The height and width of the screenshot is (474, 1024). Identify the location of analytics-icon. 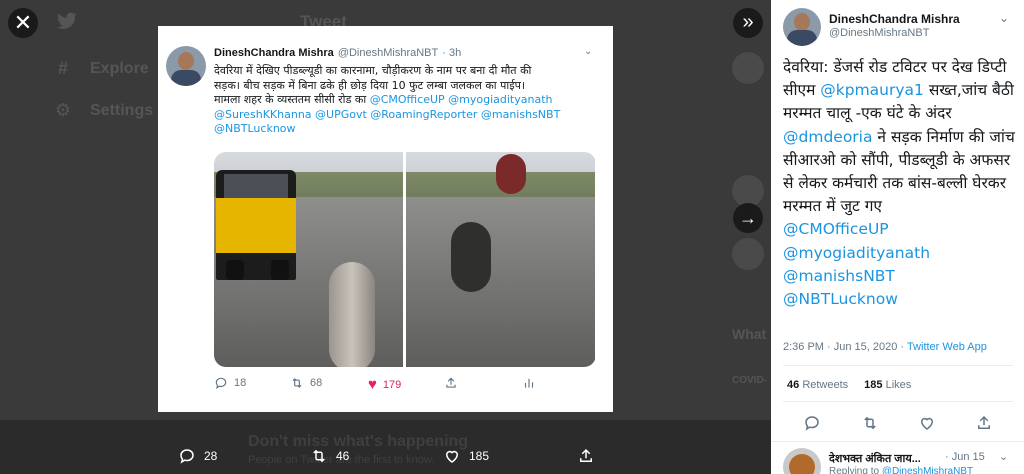
(529, 383).